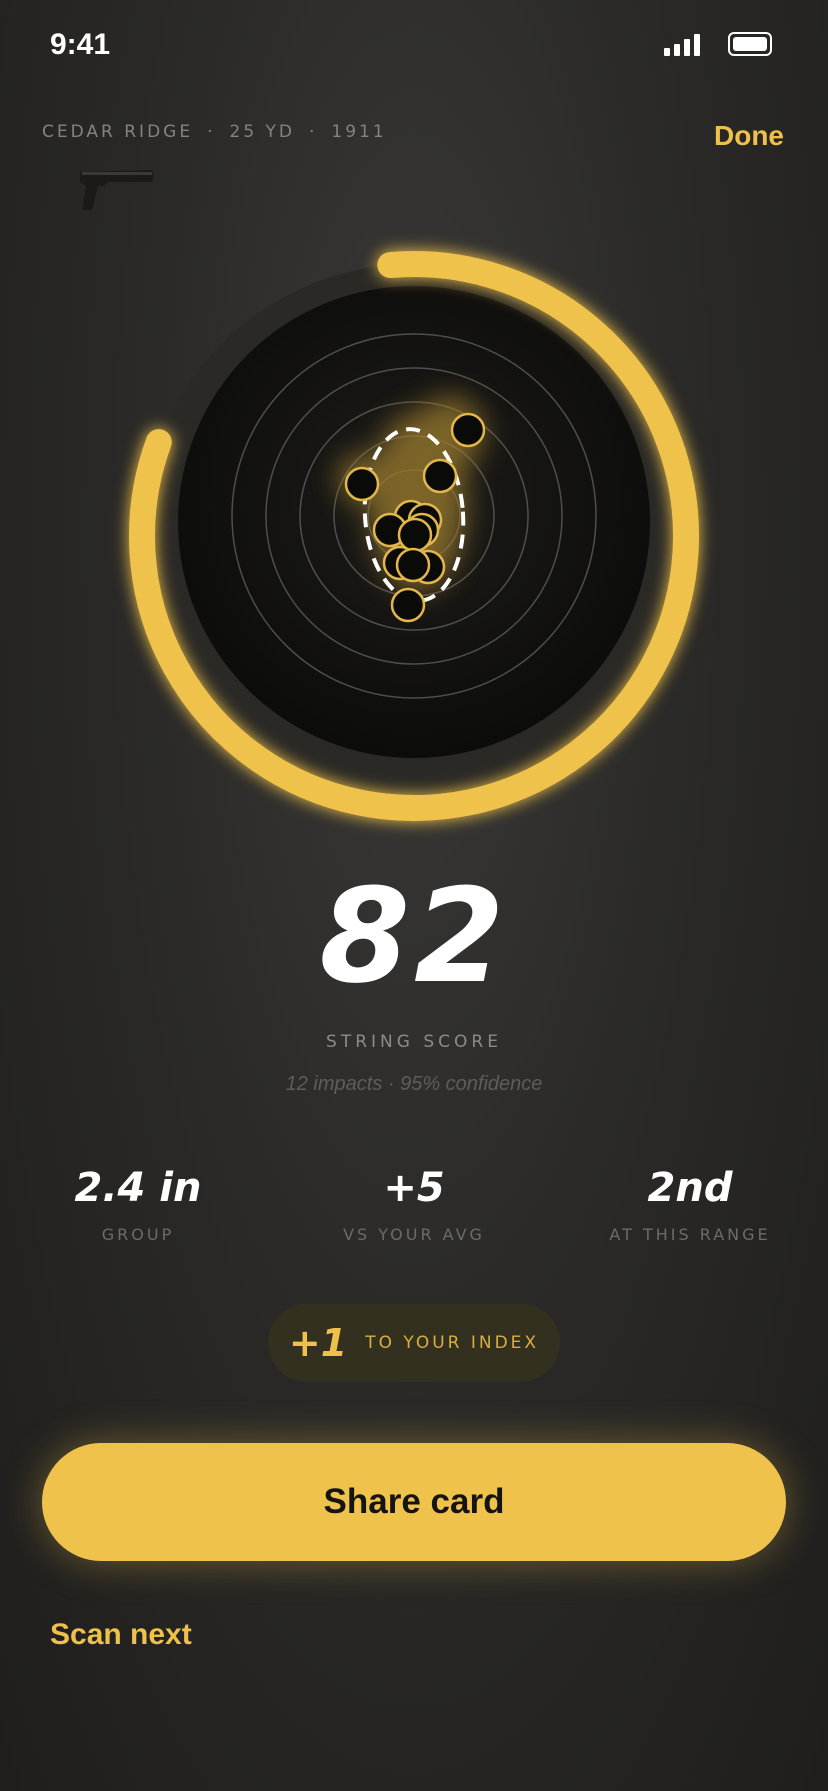  I want to click on stat-label: AT THIS RANGE, so click(690, 1234).